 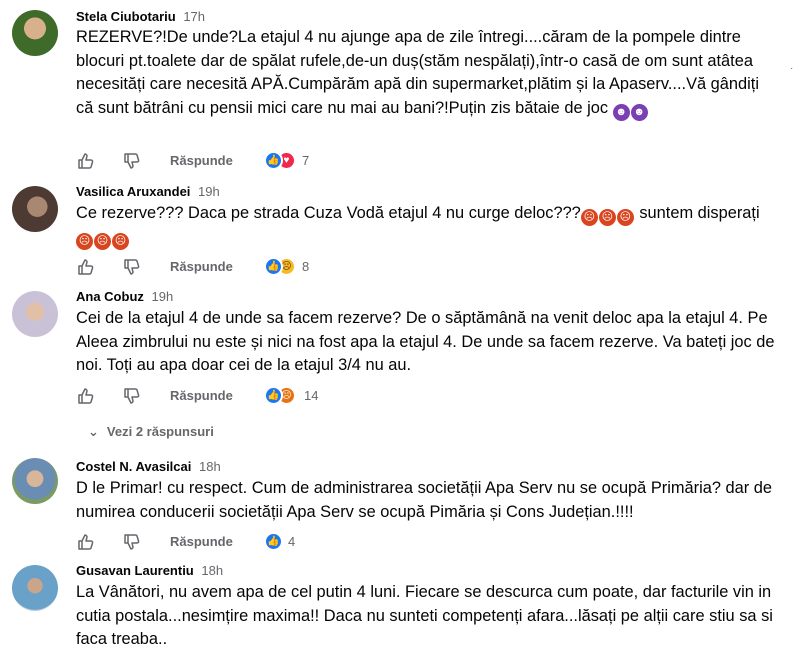 What do you see at coordinates (292, 541) in the screenshot?
I see `reaction-count: 4` at bounding box center [292, 541].